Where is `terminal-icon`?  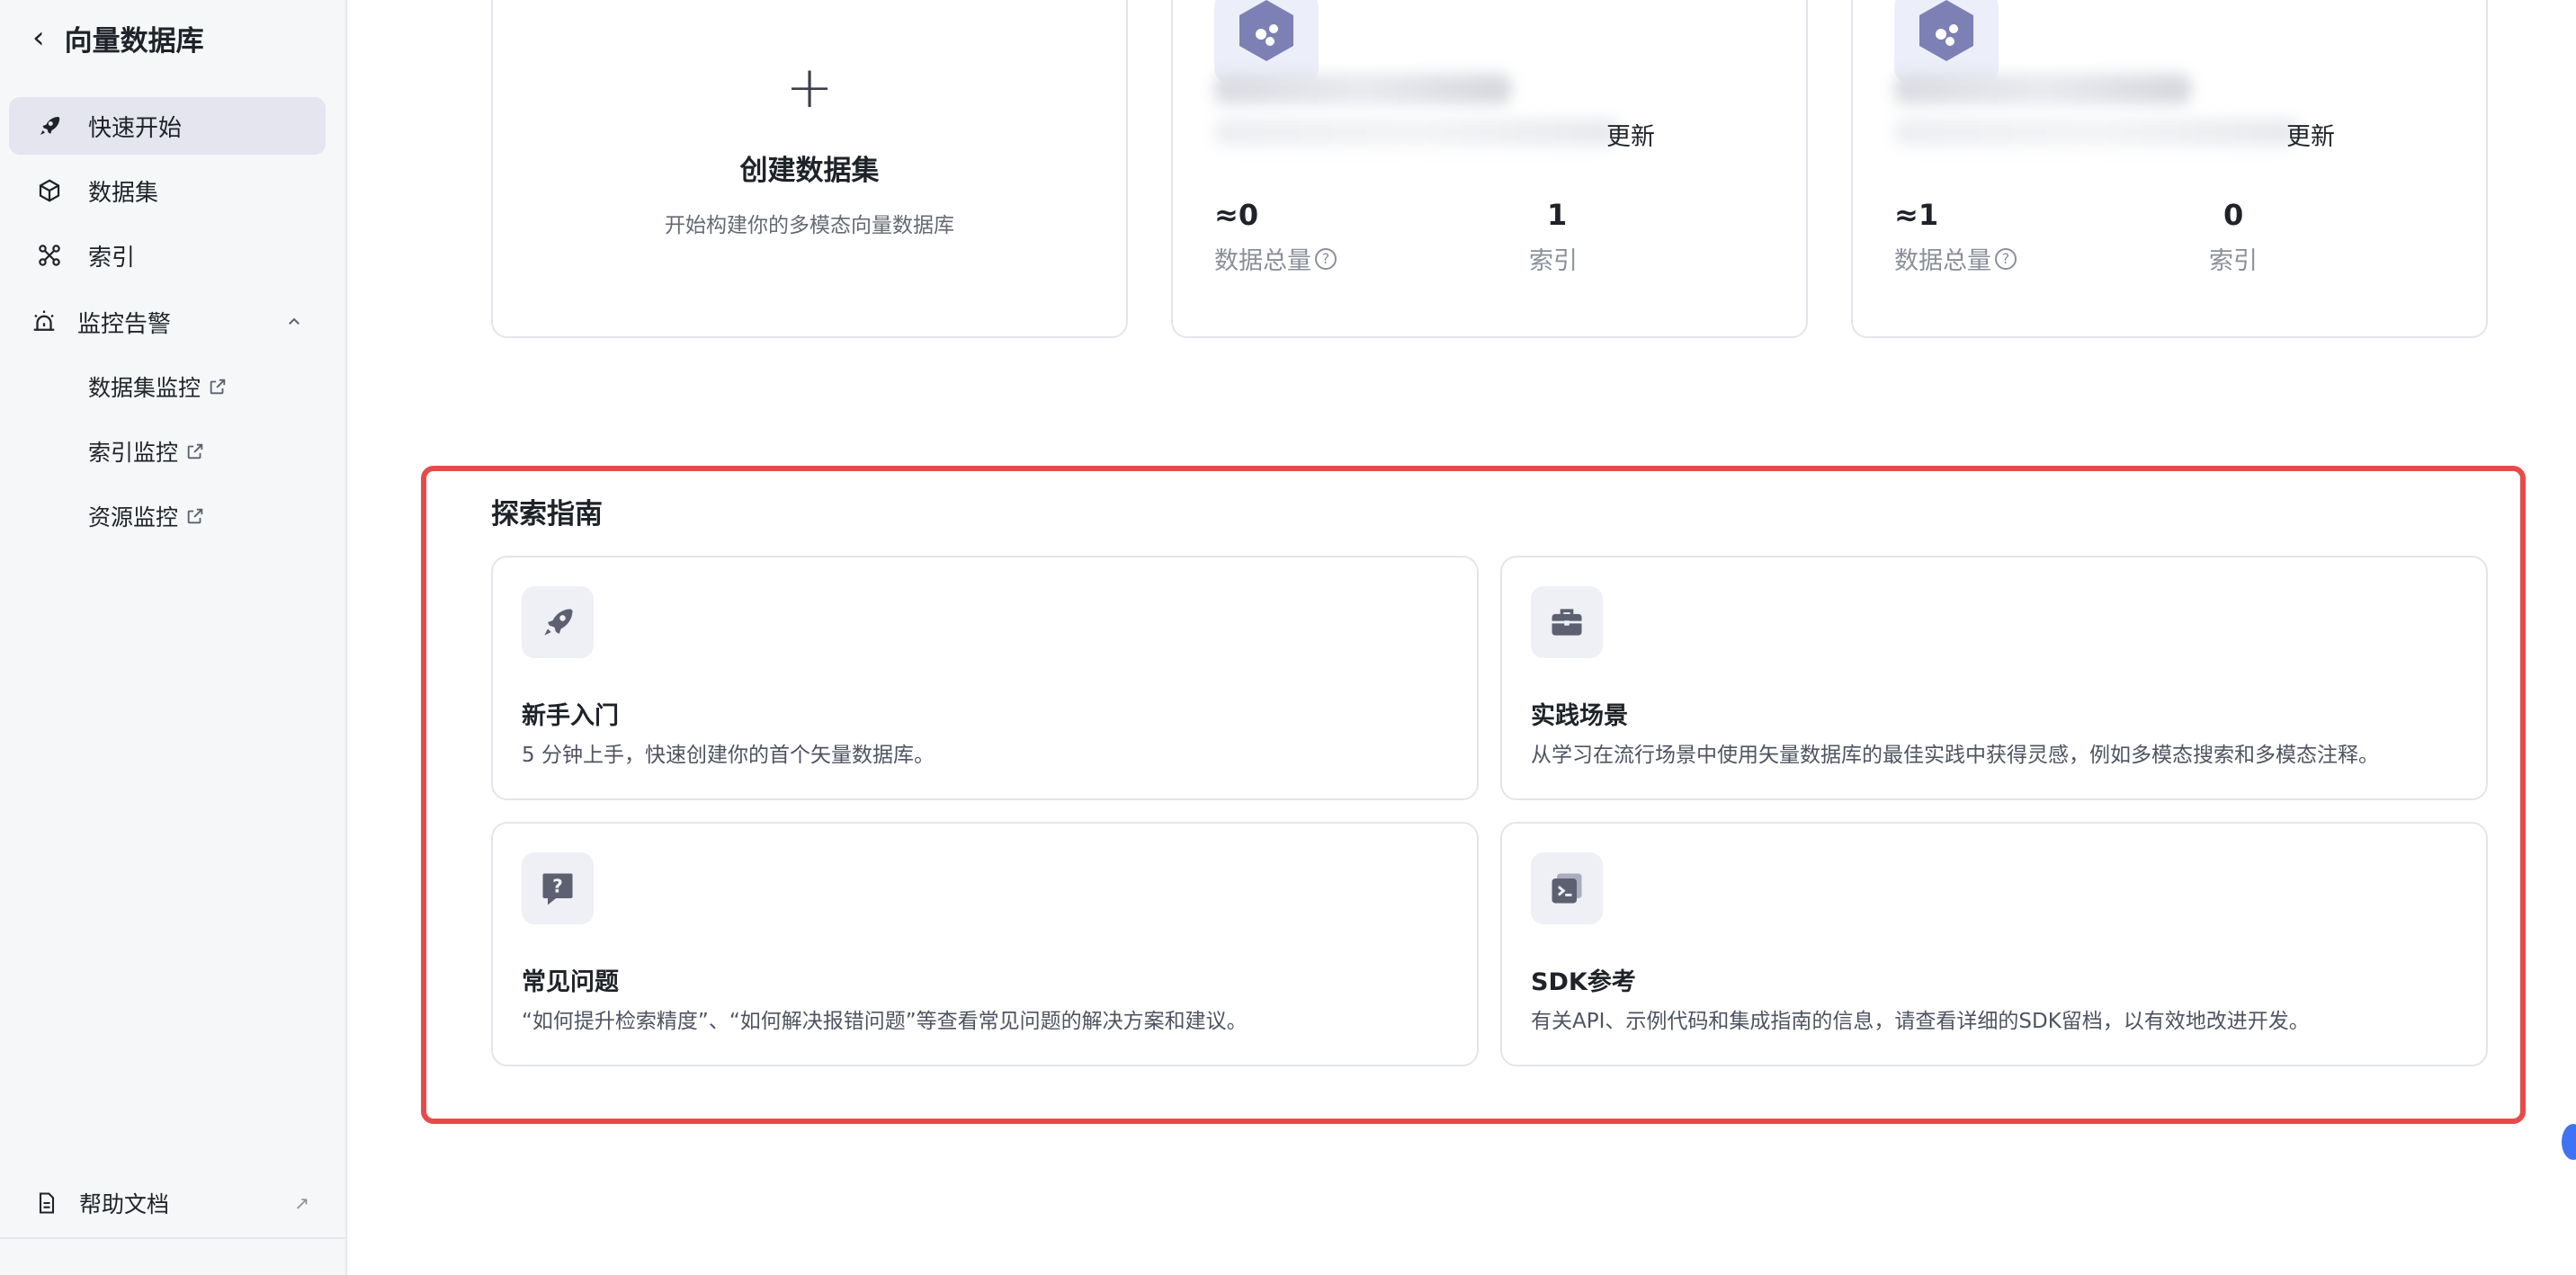 terminal-icon is located at coordinates (1567, 888).